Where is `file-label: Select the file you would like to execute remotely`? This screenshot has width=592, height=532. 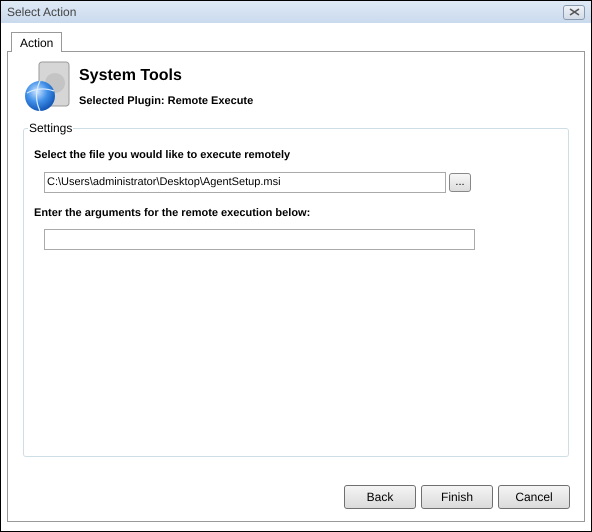
file-label: Select the file you would like to execute remotely is located at coordinates (163, 155).